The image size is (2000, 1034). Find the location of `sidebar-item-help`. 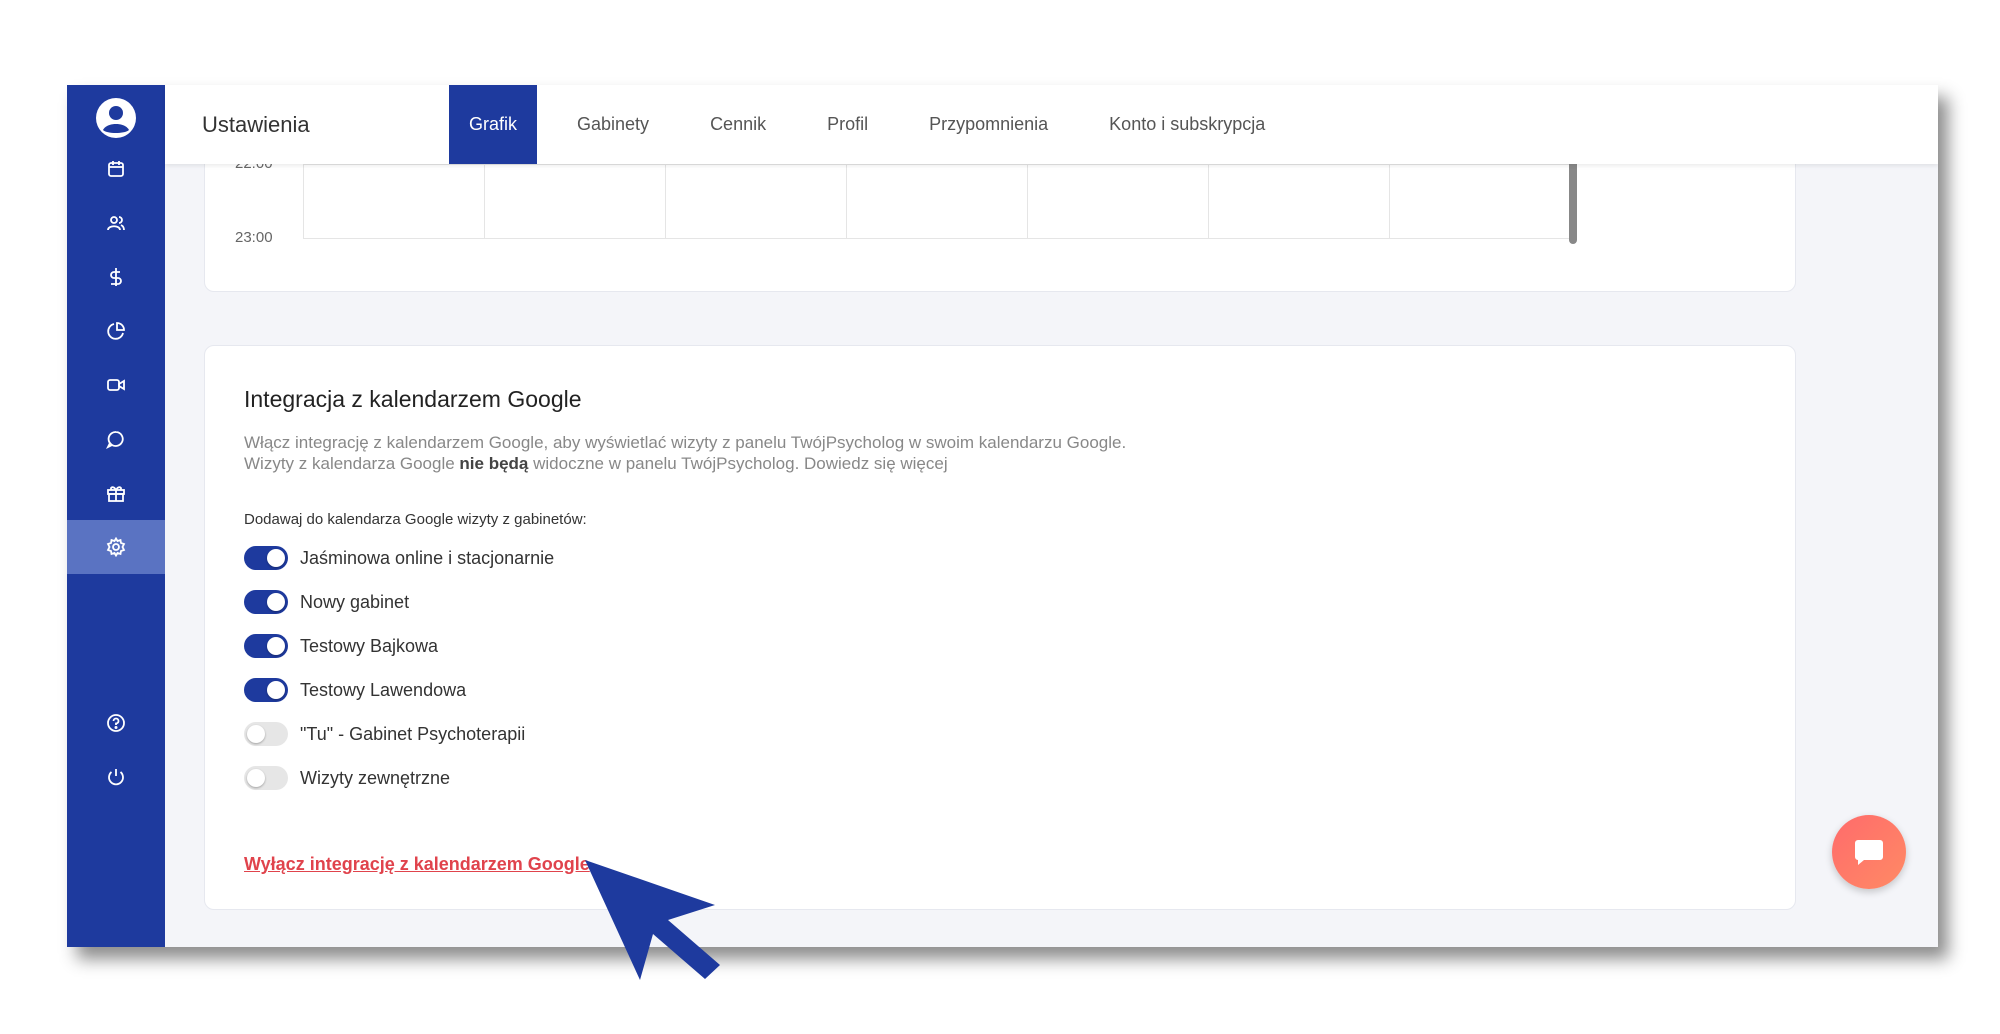

sidebar-item-help is located at coordinates (116, 723).